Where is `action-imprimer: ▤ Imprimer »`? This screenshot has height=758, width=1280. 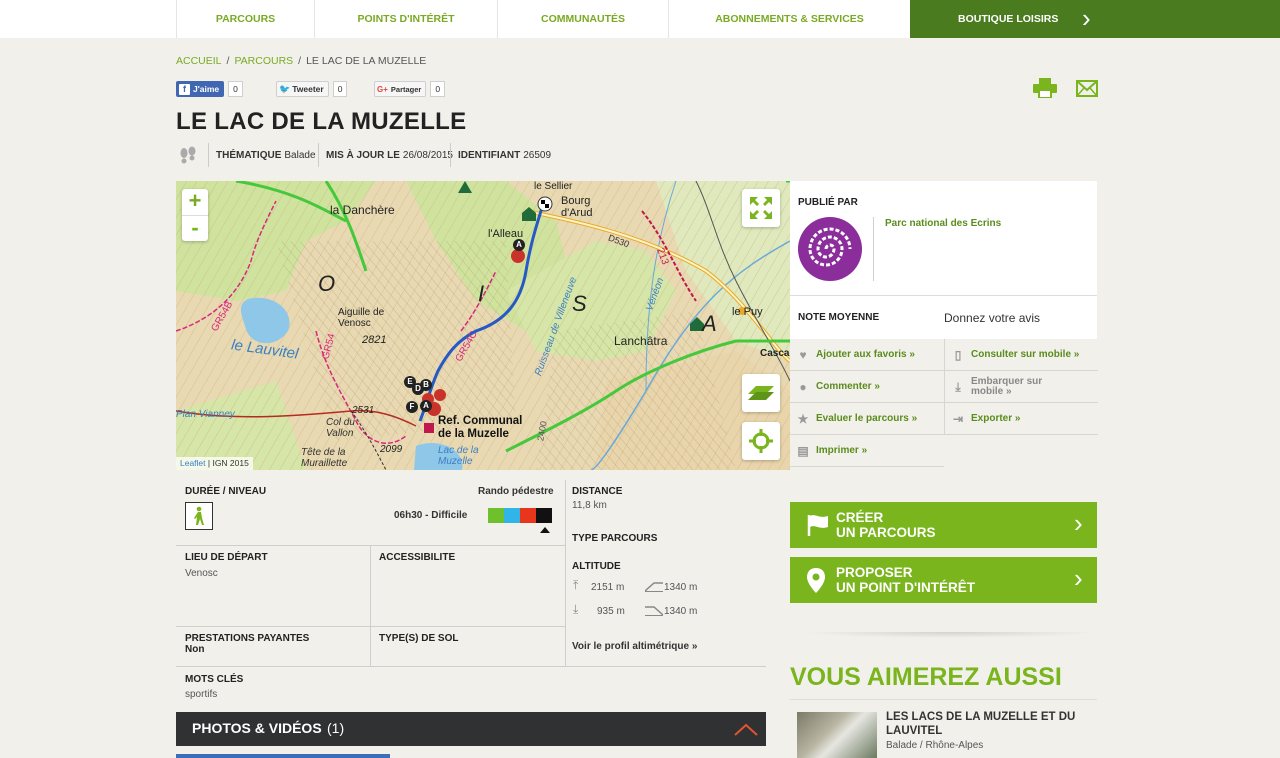 action-imprimer: ▤ Imprimer » is located at coordinates (867, 451).